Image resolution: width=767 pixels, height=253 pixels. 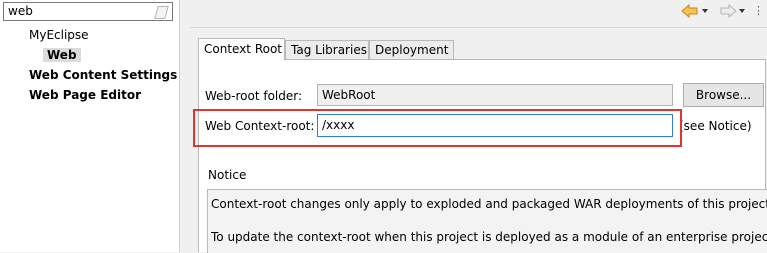 I want to click on clear-filter-icon, so click(x=161, y=12).